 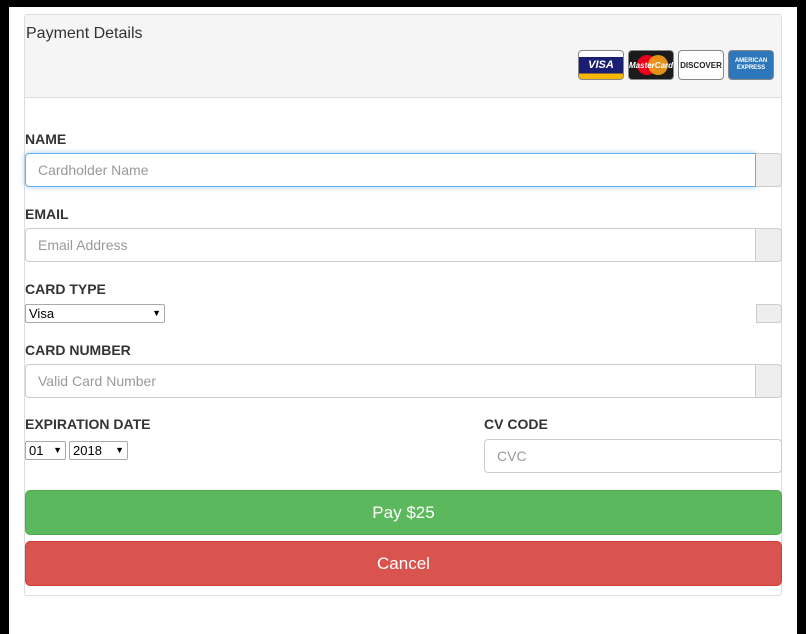 What do you see at coordinates (403, 512) in the screenshot?
I see `pay-button: Pay $25` at bounding box center [403, 512].